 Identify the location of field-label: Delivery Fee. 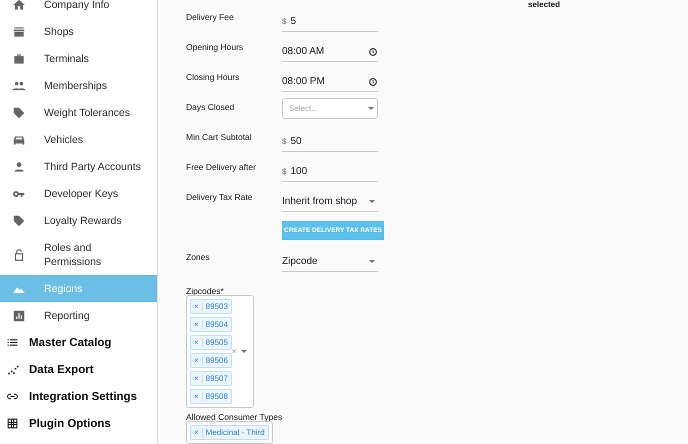
(210, 17).